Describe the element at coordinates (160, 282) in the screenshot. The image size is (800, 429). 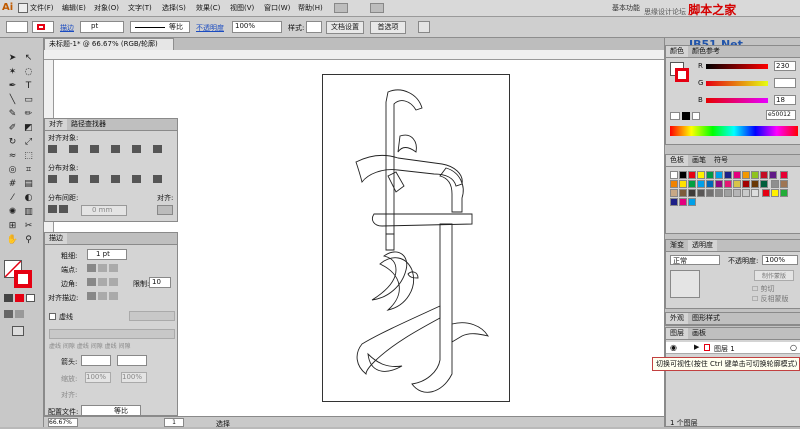
I see `limit-input: 10` at that location.